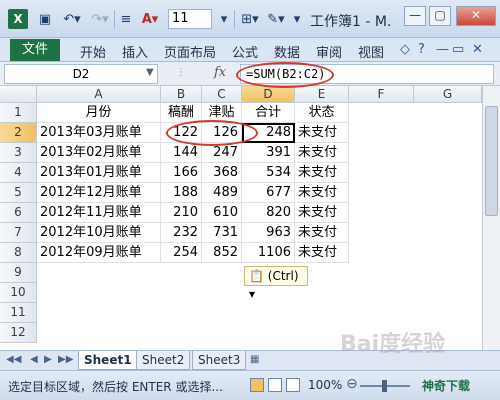 Image resolution: width=500 pixels, height=400 pixels. Describe the element at coordinates (322, 94) in the screenshot. I see `column-header-e: E` at that location.